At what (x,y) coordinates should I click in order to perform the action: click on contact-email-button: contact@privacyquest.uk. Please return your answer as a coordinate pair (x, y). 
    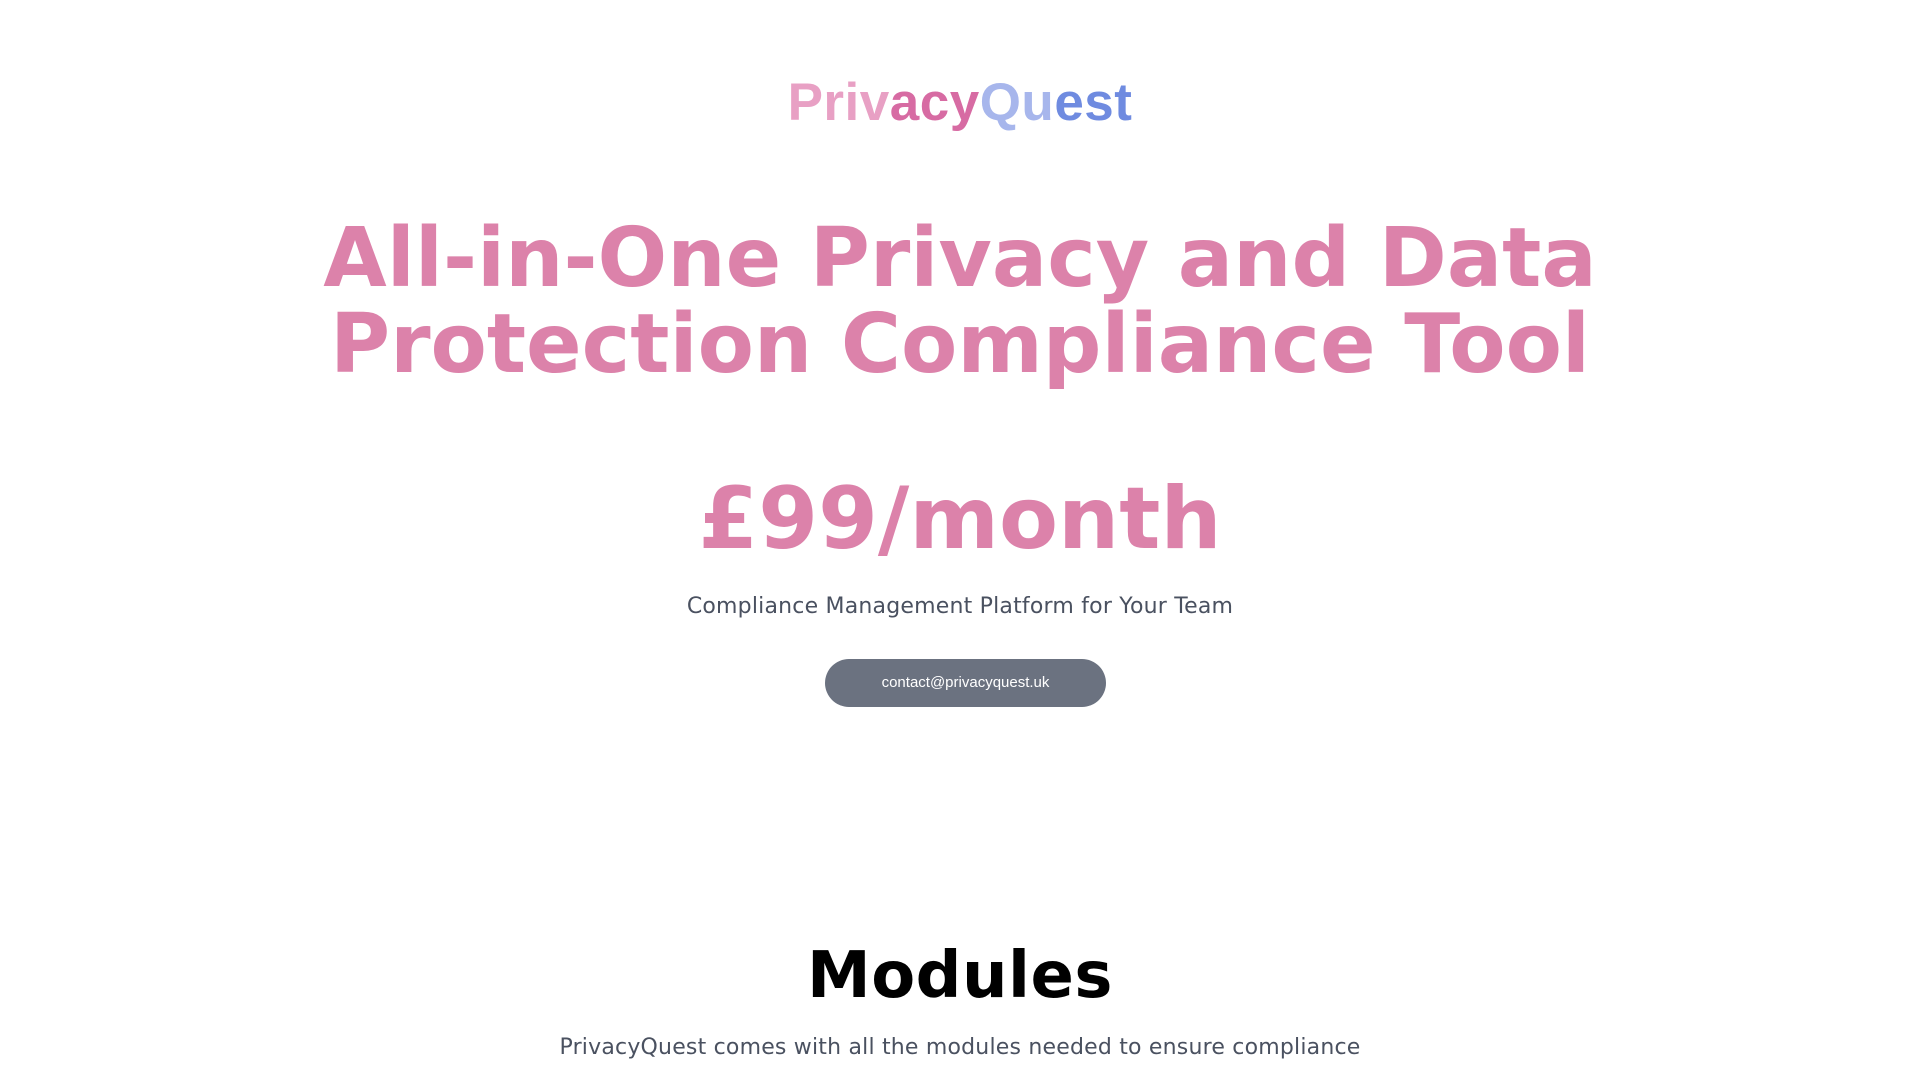
    Looking at the image, I should click on (965, 683).